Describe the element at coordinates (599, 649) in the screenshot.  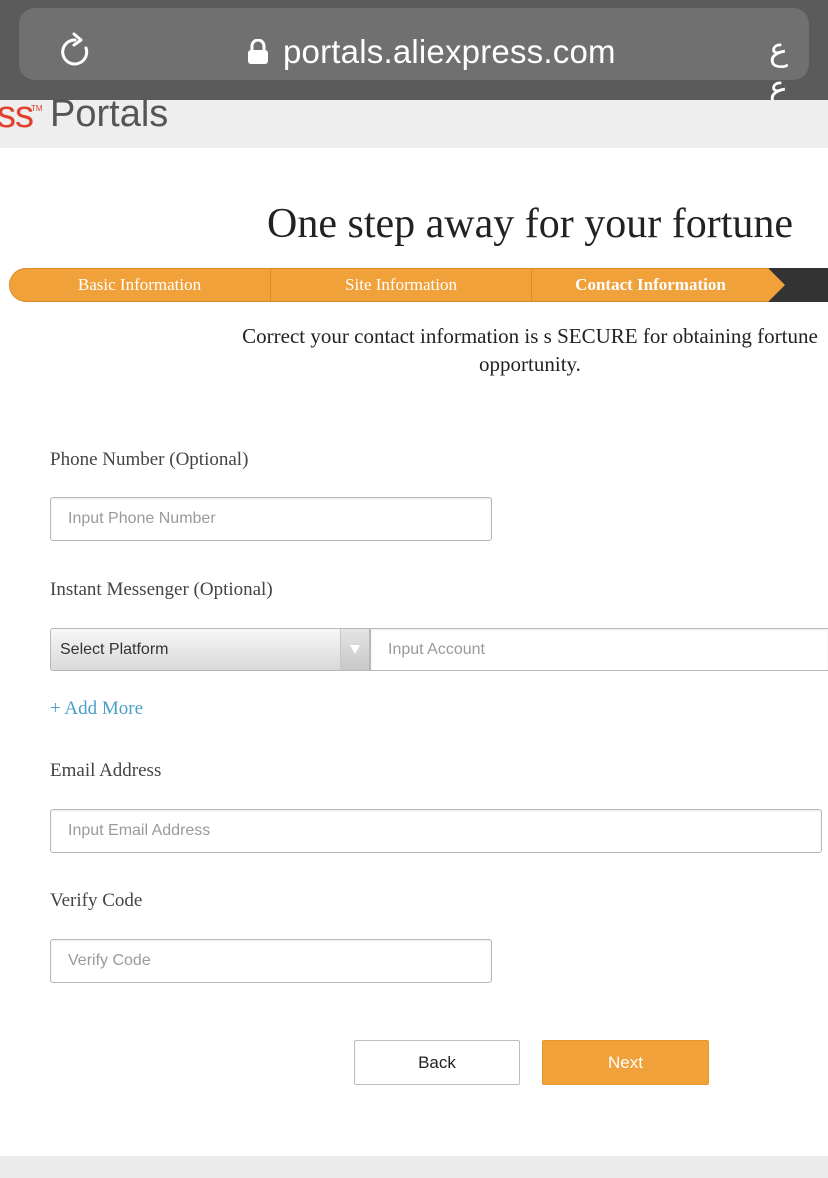
I see `account-input` at that location.